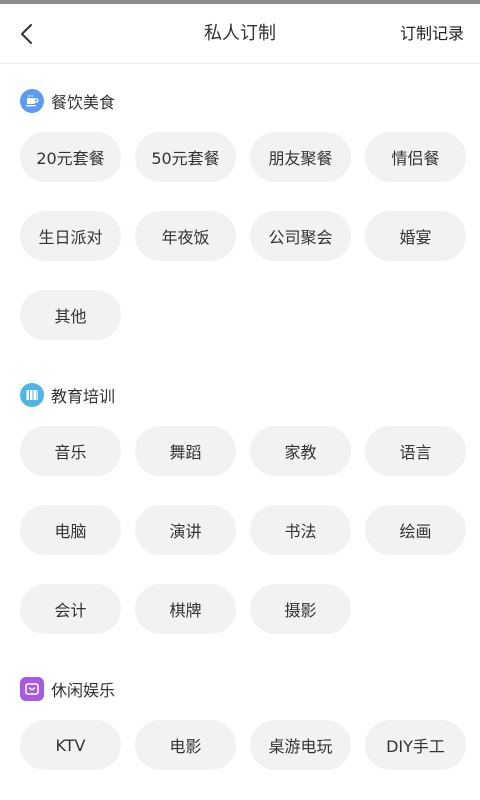 The image size is (480, 800). I want to click on tag-chess-cards: 棋牌, so click(185, 609).